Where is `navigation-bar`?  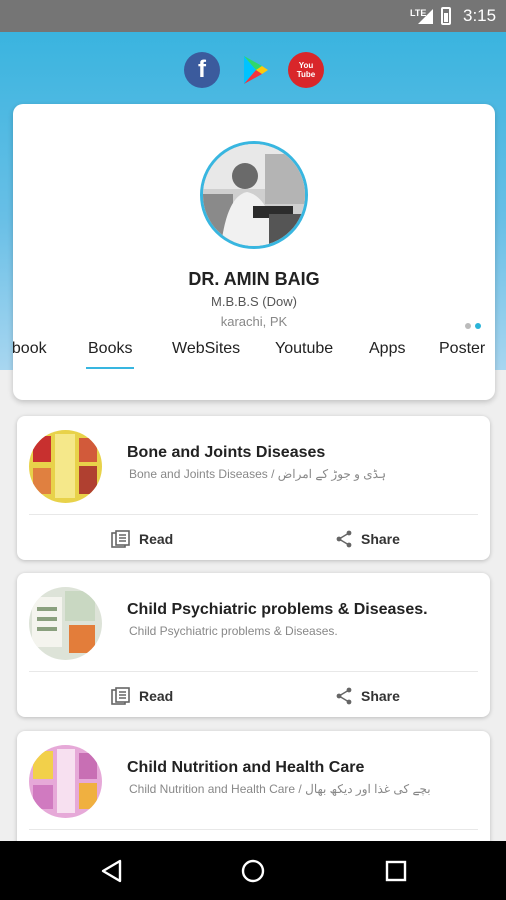 navigation-bar is located at coordinates (253, 870).